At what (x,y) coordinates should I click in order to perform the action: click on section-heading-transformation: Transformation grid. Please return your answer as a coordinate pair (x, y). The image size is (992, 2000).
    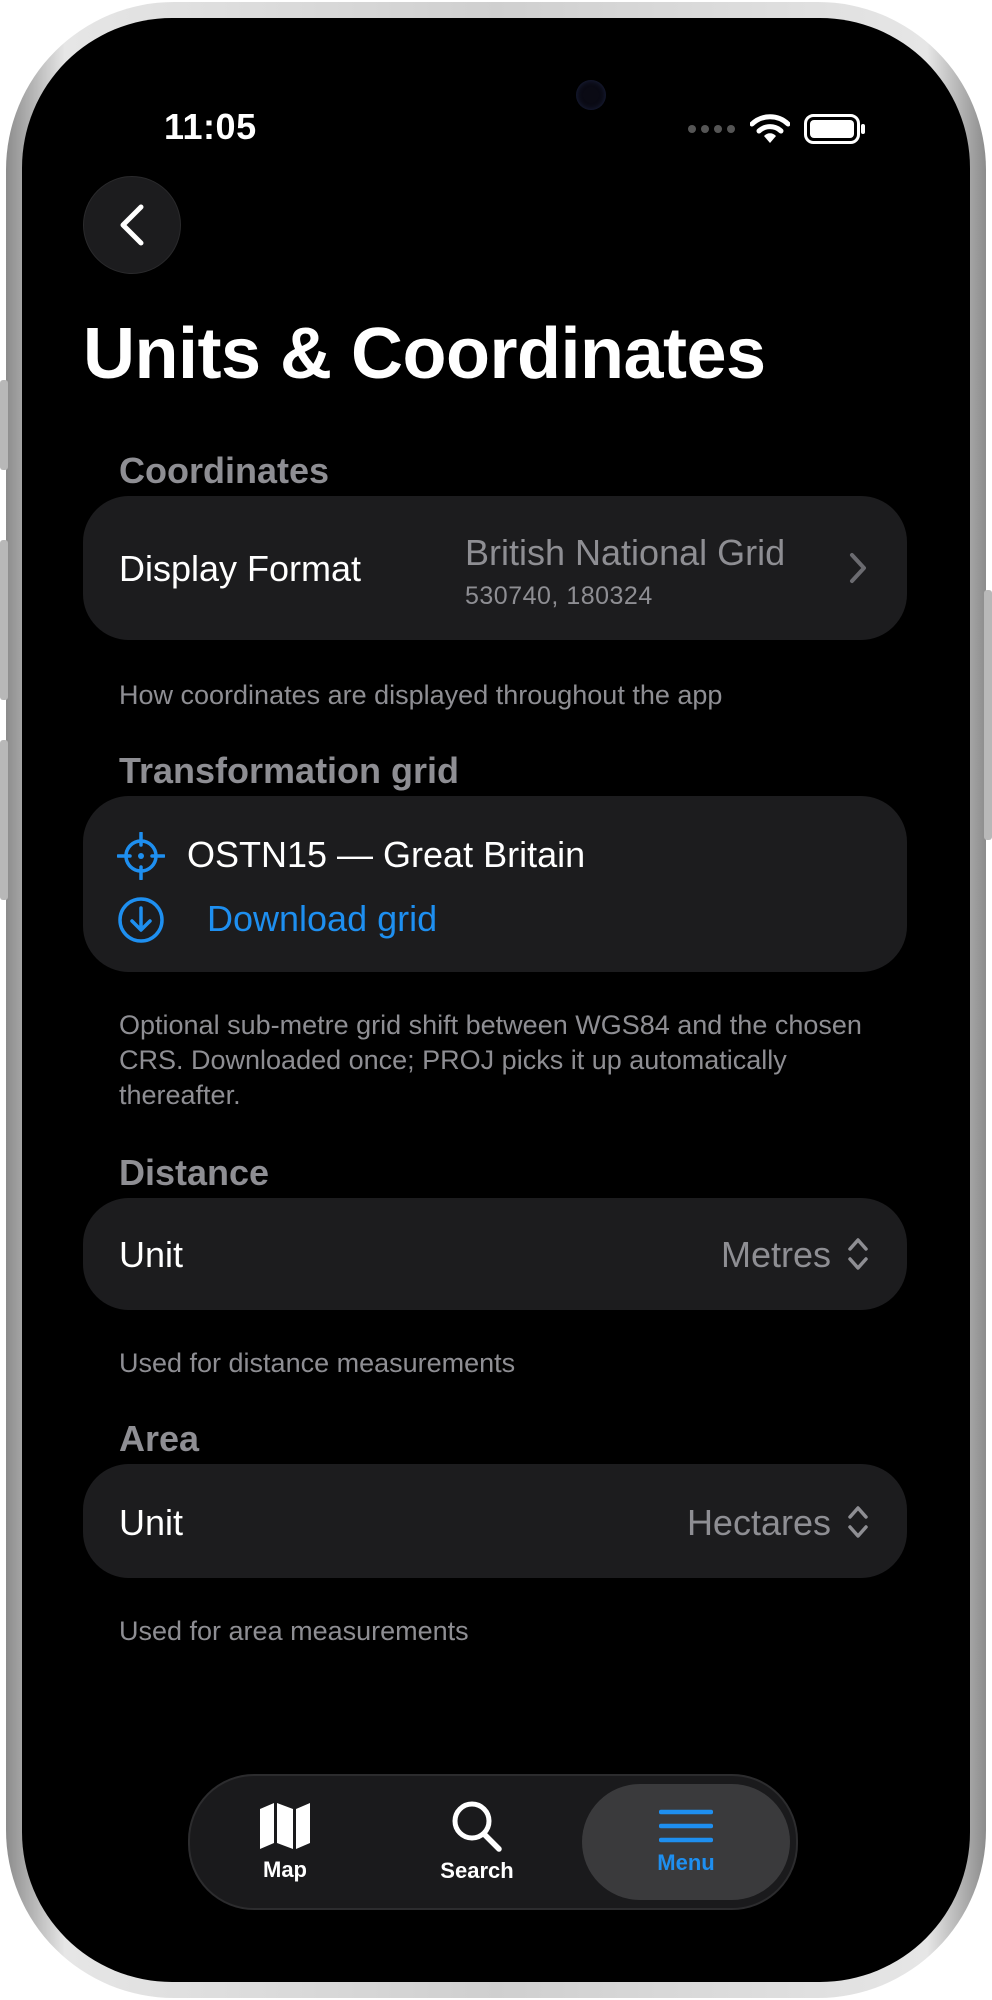
    Looking at the image, I should click on (289, 770).